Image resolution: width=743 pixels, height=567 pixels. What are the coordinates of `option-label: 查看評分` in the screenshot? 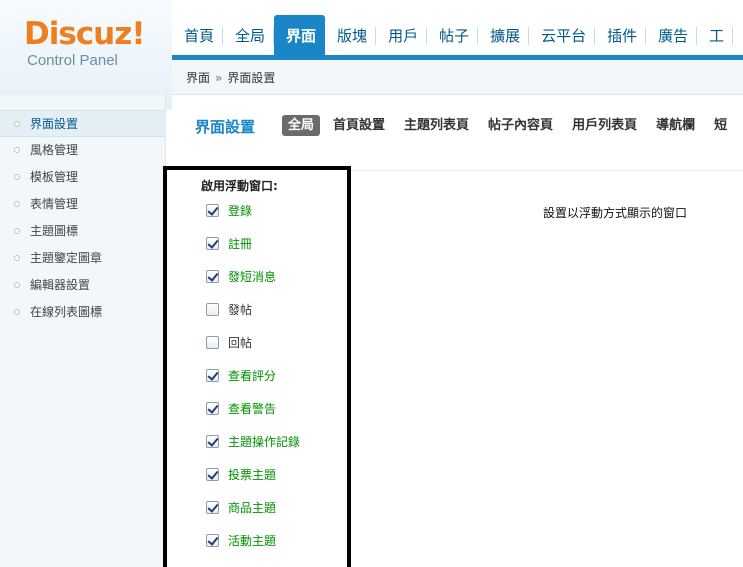 It's located at (252, 375).